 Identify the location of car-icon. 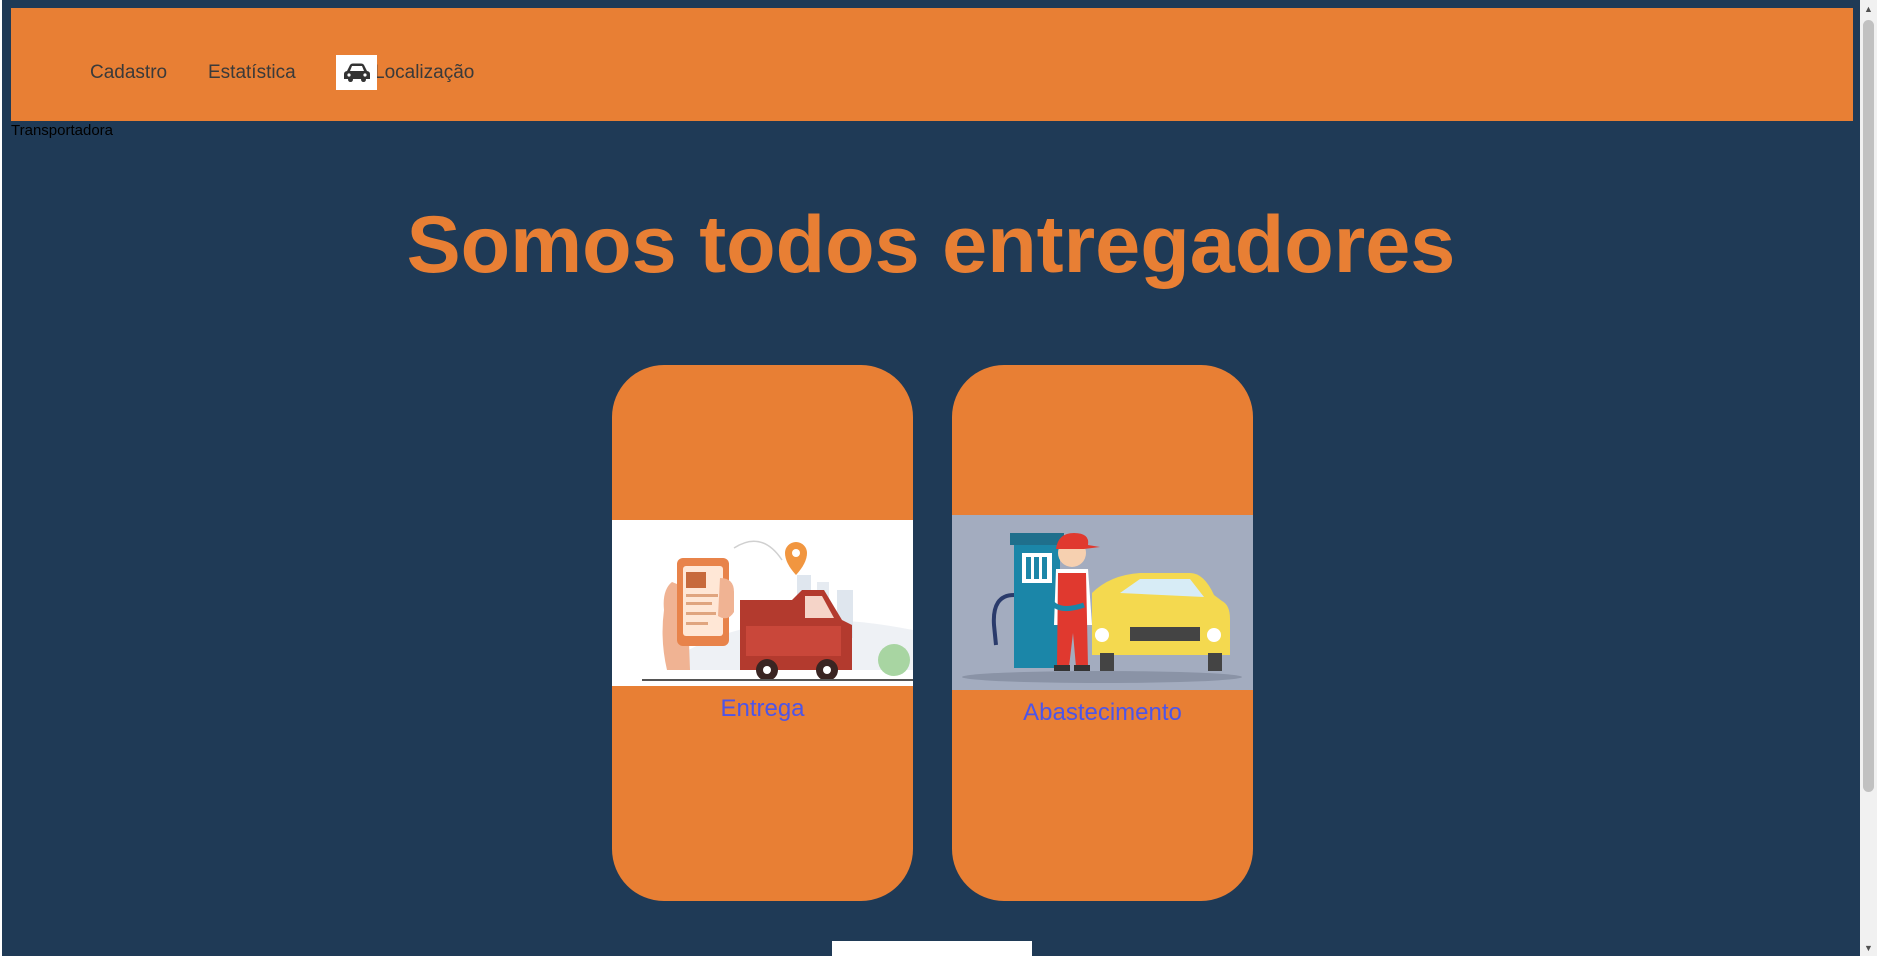
(356, 72).